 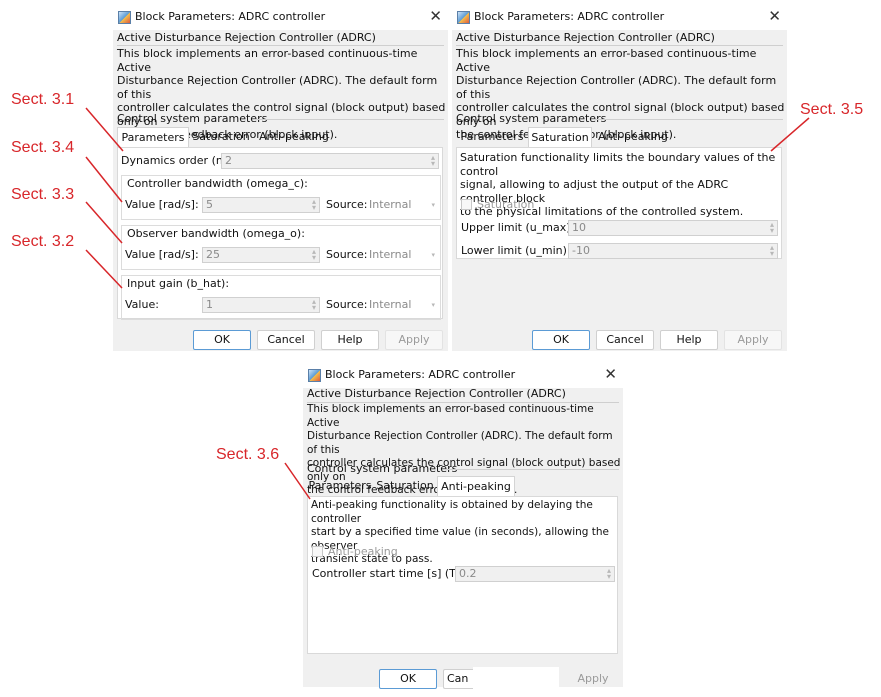 I want to click on annotation-sect-3-6: Sect. 3.6, so click(x=248, y=454).